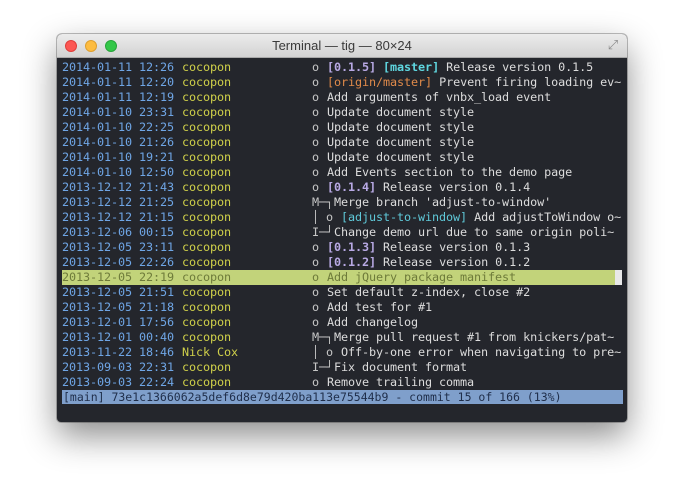 The width and height of the screenshot is (684, 503). I want to click on commit-subject: Remove trailing comma, so click(400, 382).